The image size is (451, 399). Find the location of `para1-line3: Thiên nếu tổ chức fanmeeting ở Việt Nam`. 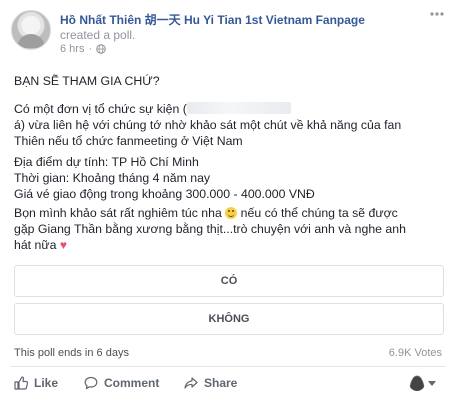

para1-line3: Thiên nếu tổ chức fanmeeting ở Việt Nam is located at coordinates (128, 141).